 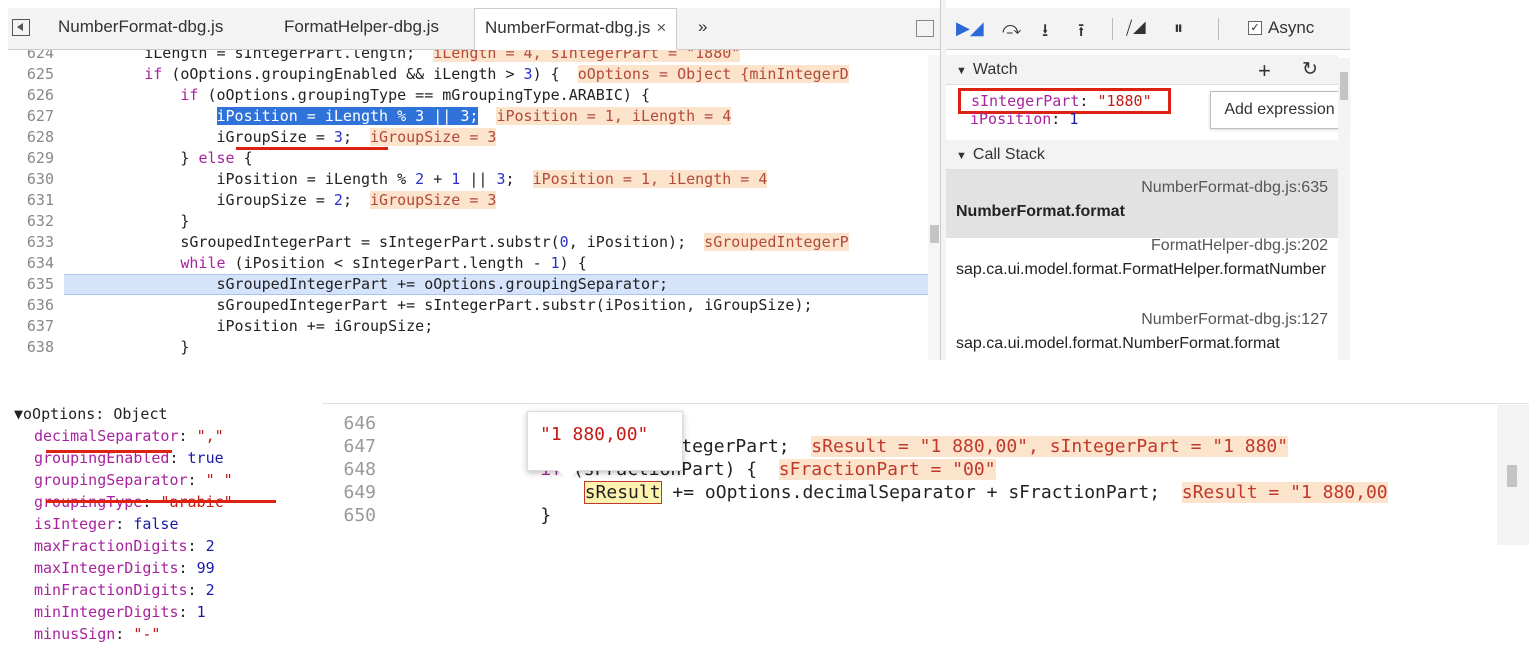 I want to click on watch-value: 1, so click(x=1074, y=119).